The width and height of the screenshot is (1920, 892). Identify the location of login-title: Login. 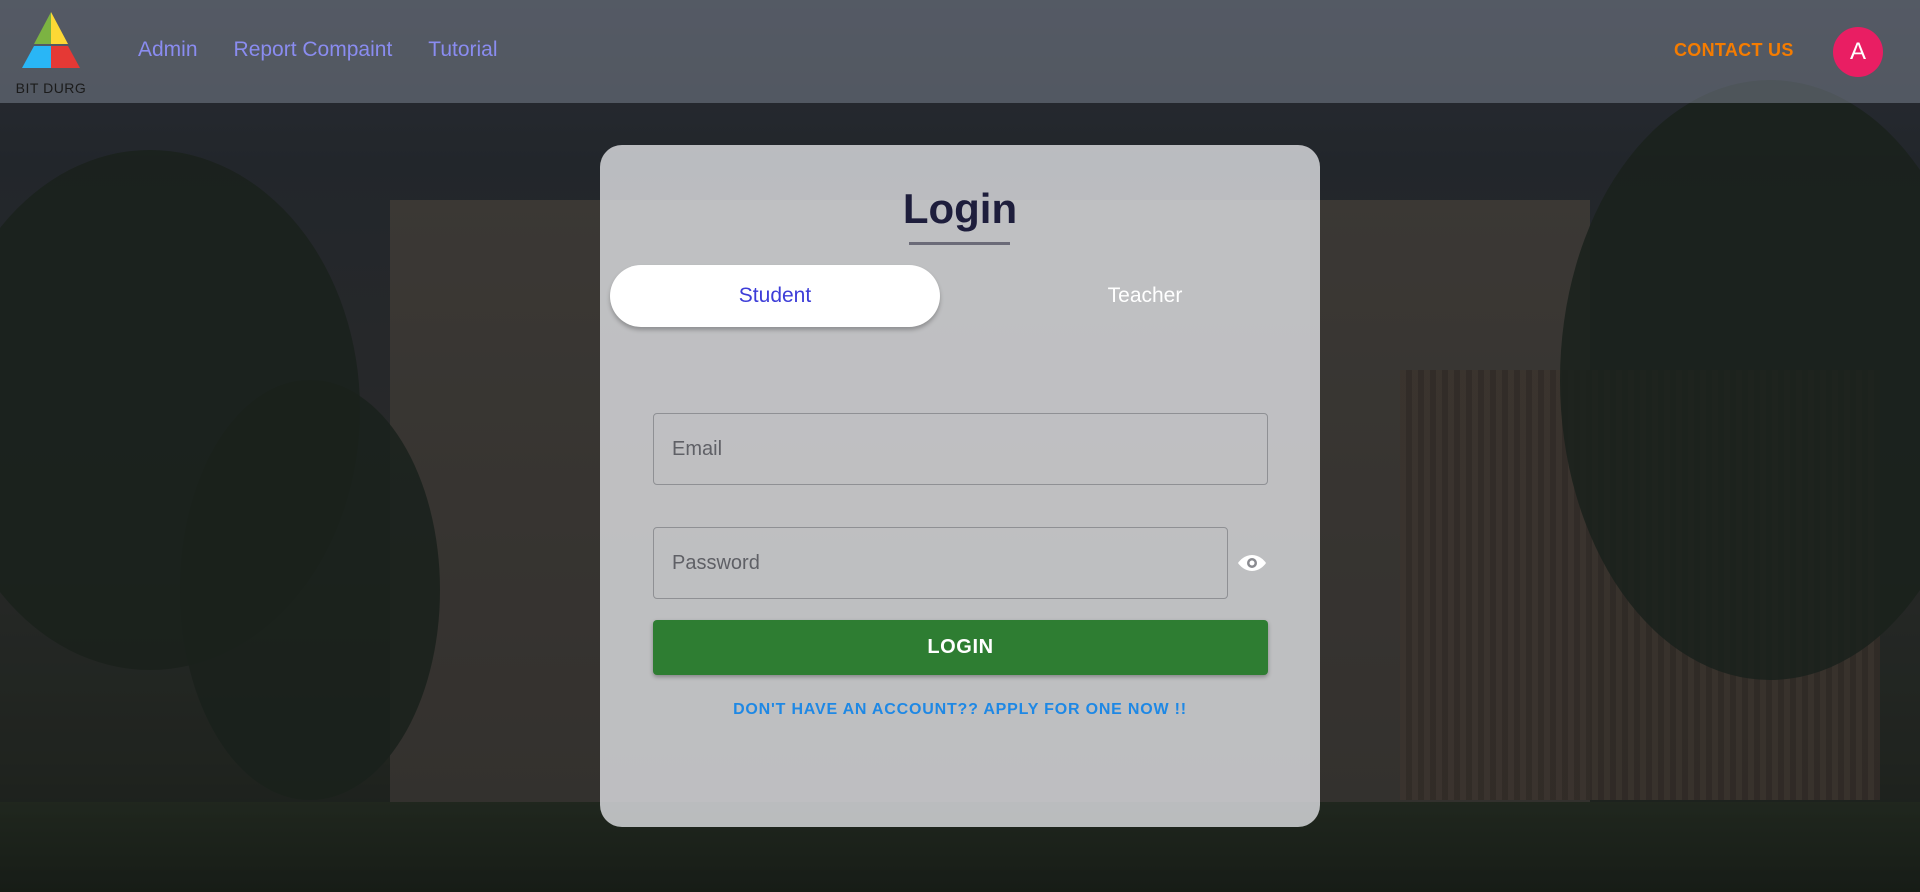
(960, 208).